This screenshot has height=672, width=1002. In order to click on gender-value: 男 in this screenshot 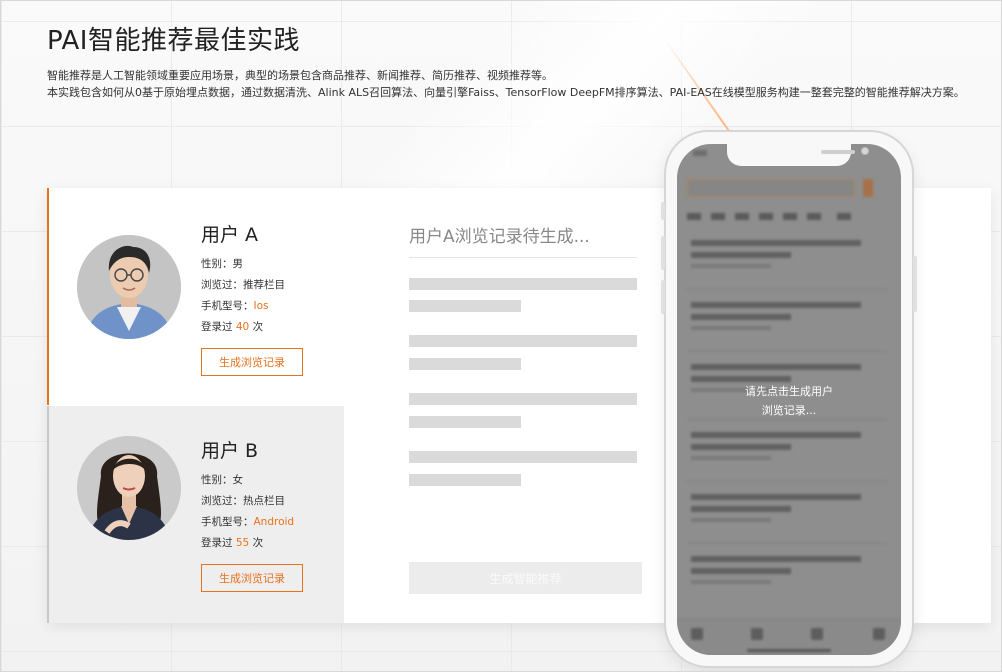, I will do `click(238, 264)`.